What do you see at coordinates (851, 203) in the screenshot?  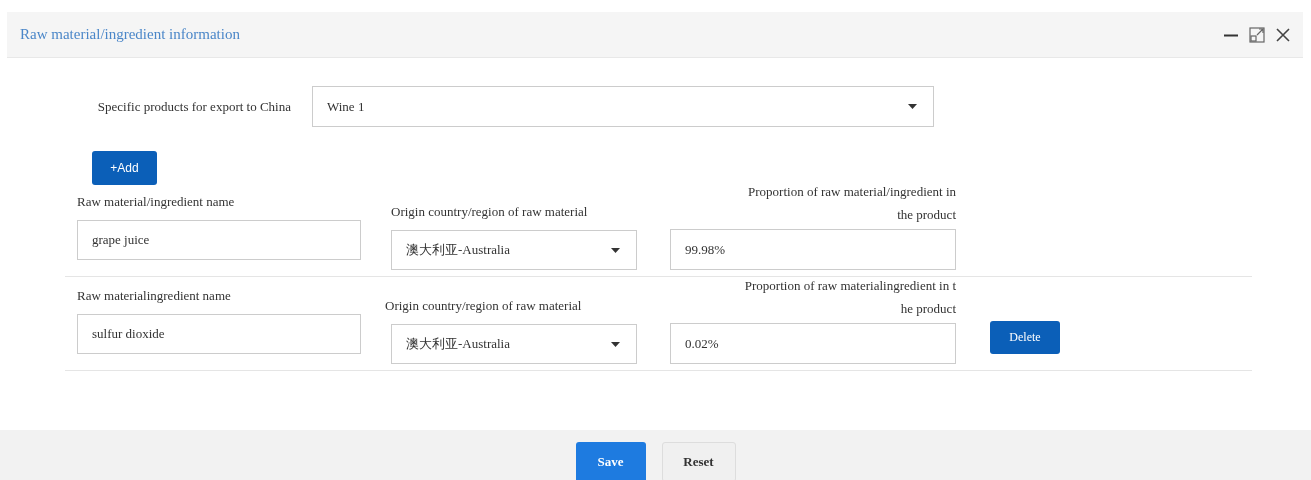 I see `field-label: Proportion of raw material/ingredient in the product` at bounding box center [851, 203].